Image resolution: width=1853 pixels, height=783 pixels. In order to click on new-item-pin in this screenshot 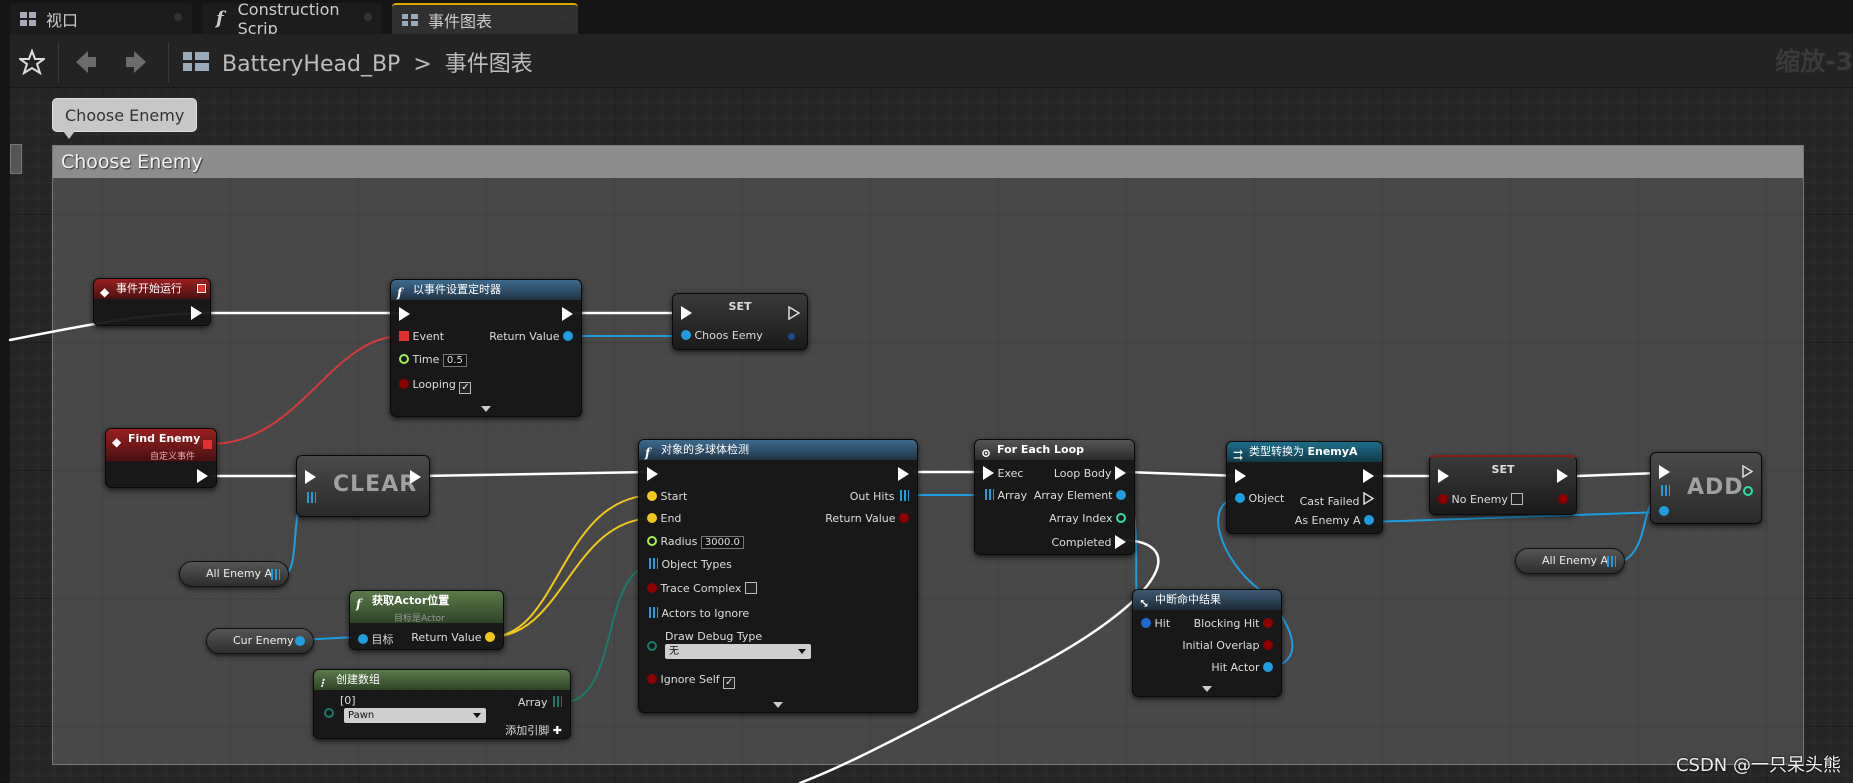, I will do `click(1664, 511)`.